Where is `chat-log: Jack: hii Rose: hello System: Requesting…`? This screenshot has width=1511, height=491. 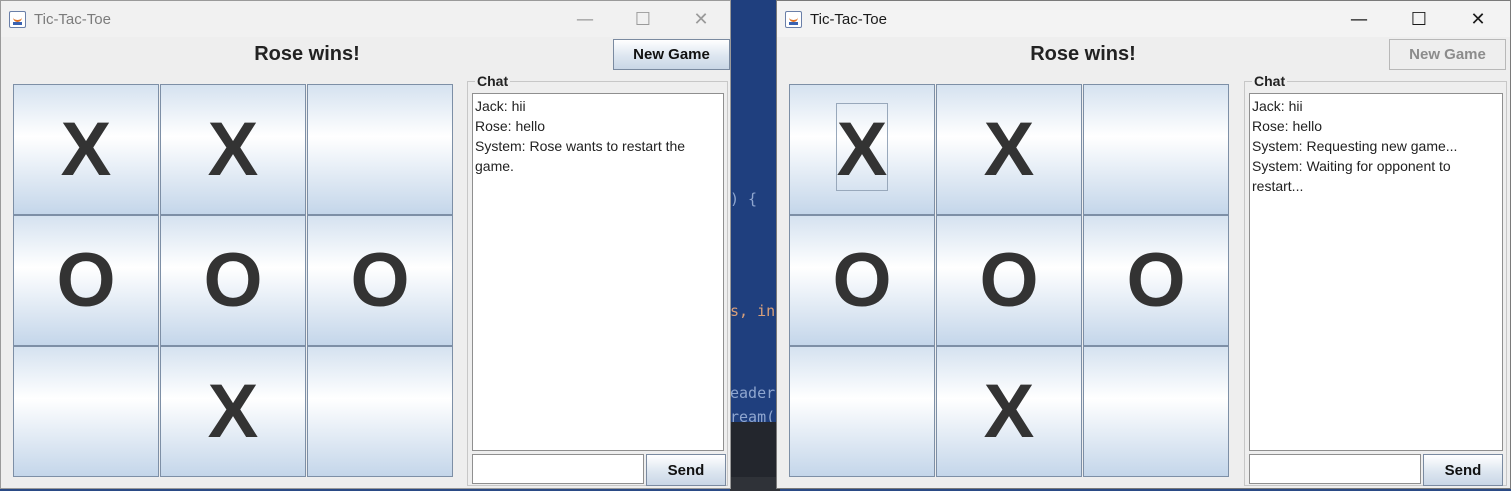
chat-log: Jack: hii Rose: hello System: Requesting… is located at coordinates (1376, 272).